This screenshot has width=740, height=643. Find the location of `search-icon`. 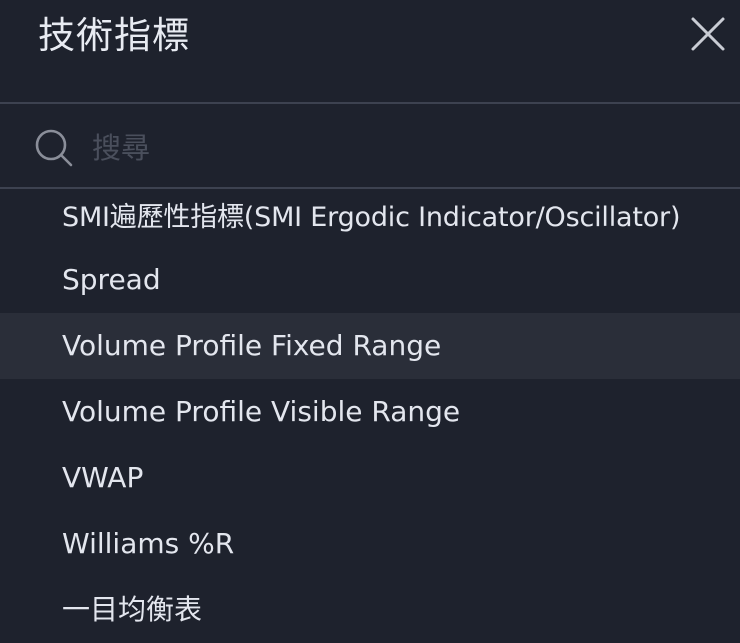

search-icon is located at coordinates (54, 148).